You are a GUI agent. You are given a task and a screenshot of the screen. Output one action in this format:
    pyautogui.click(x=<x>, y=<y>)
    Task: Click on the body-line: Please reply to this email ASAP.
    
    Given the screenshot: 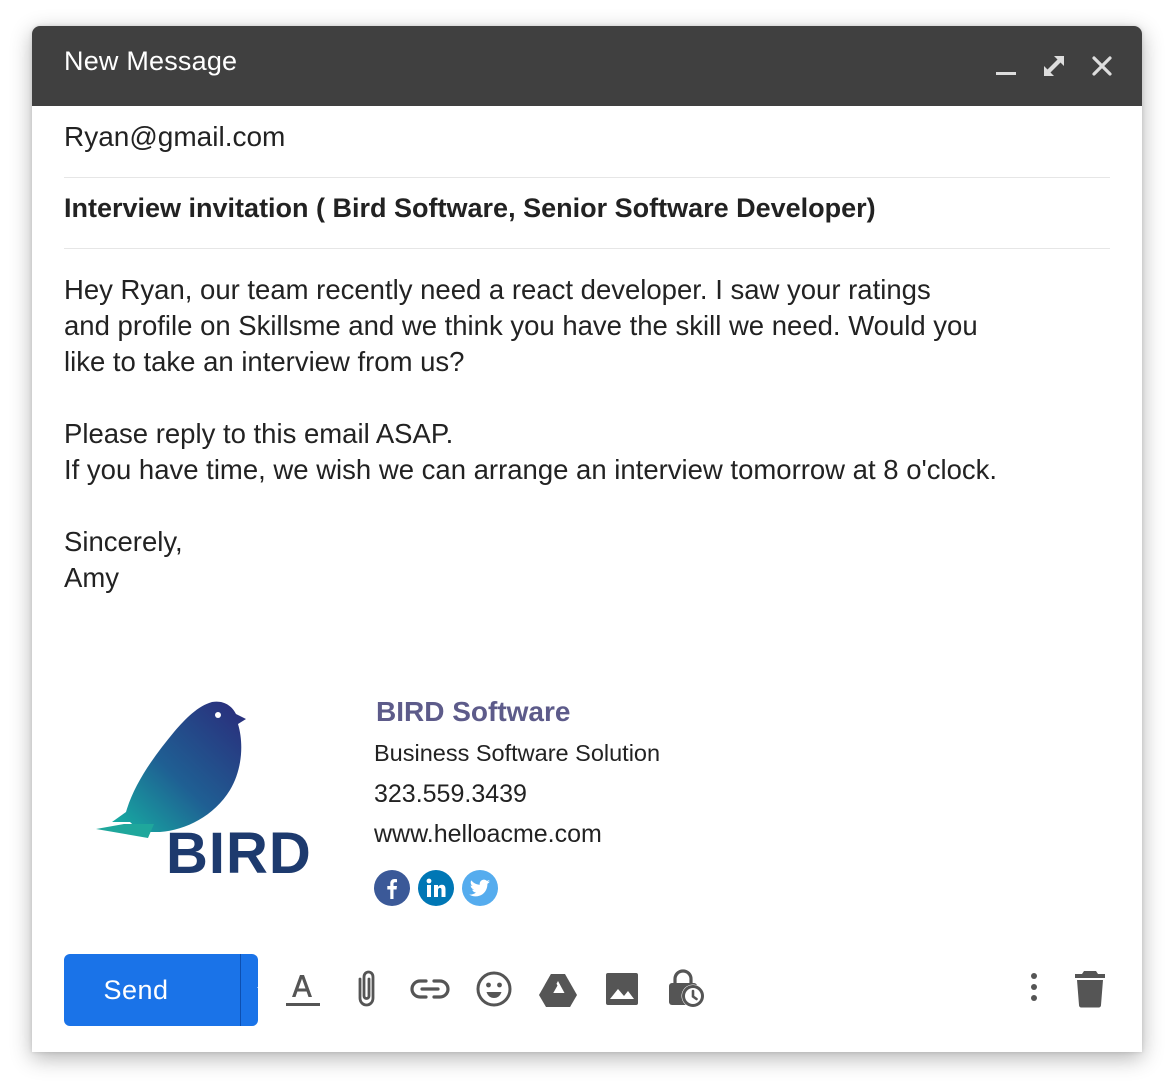 What is the action you would take?
    pyautogui.click(x=259, y=433)
    